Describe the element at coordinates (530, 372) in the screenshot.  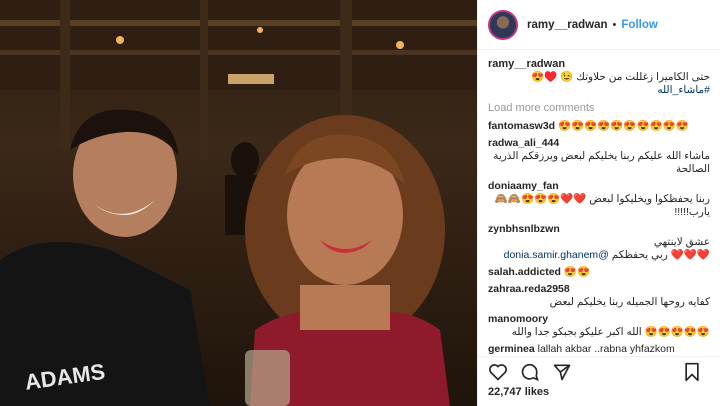
I see `comment-icon` at that location.